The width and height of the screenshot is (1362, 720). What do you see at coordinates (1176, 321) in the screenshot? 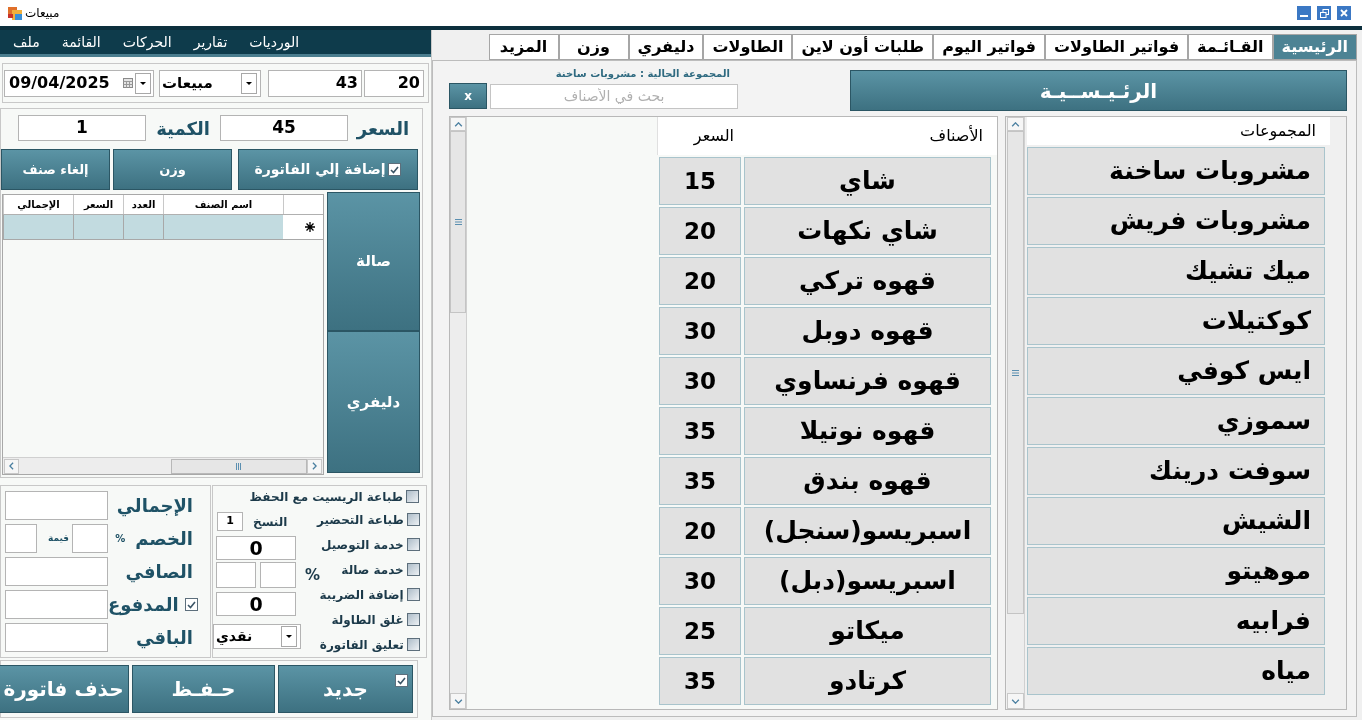
I see `group-button: كوكتيلات` at bounding box center [1176, 321].